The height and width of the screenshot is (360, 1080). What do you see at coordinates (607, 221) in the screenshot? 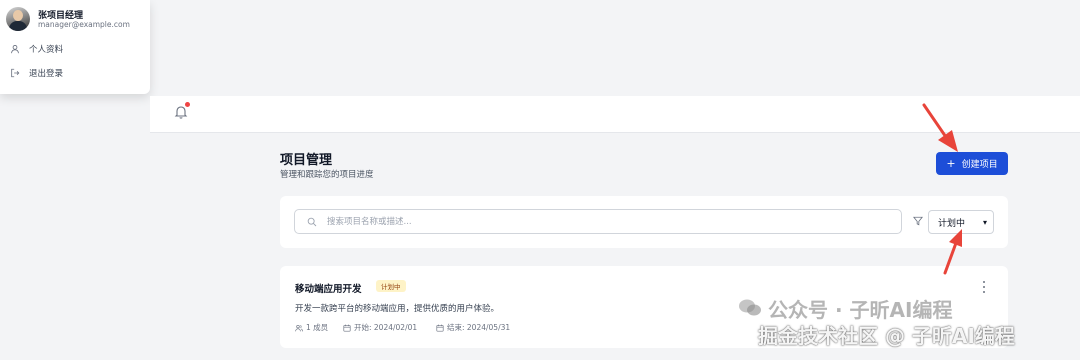
I see `search-input` at bounding box center [607, 221].